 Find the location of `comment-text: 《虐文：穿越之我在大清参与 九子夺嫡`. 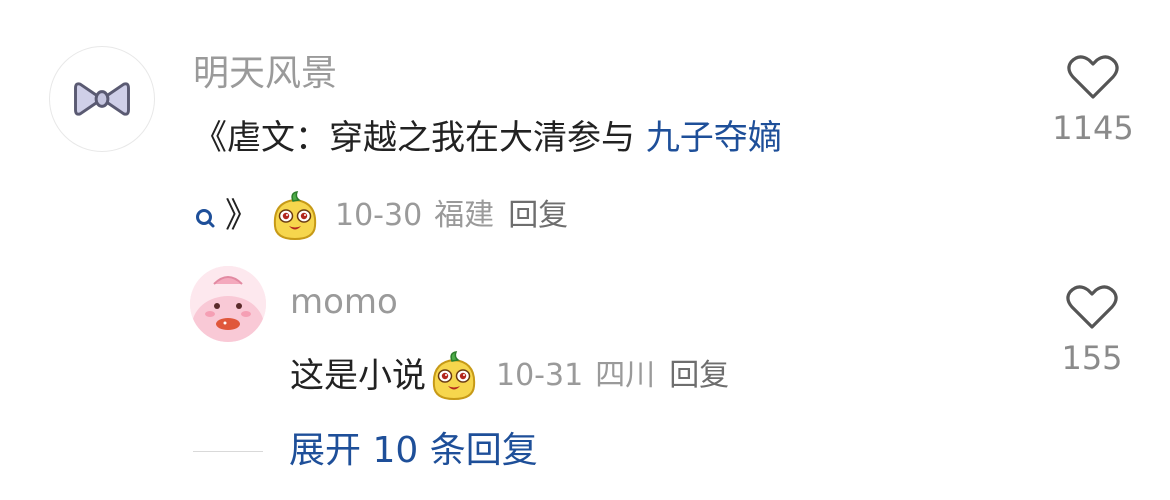

comment-text: 《虐文：穿越之我在大清参与 九子夺嫡 is located at coordinates (487, 138).